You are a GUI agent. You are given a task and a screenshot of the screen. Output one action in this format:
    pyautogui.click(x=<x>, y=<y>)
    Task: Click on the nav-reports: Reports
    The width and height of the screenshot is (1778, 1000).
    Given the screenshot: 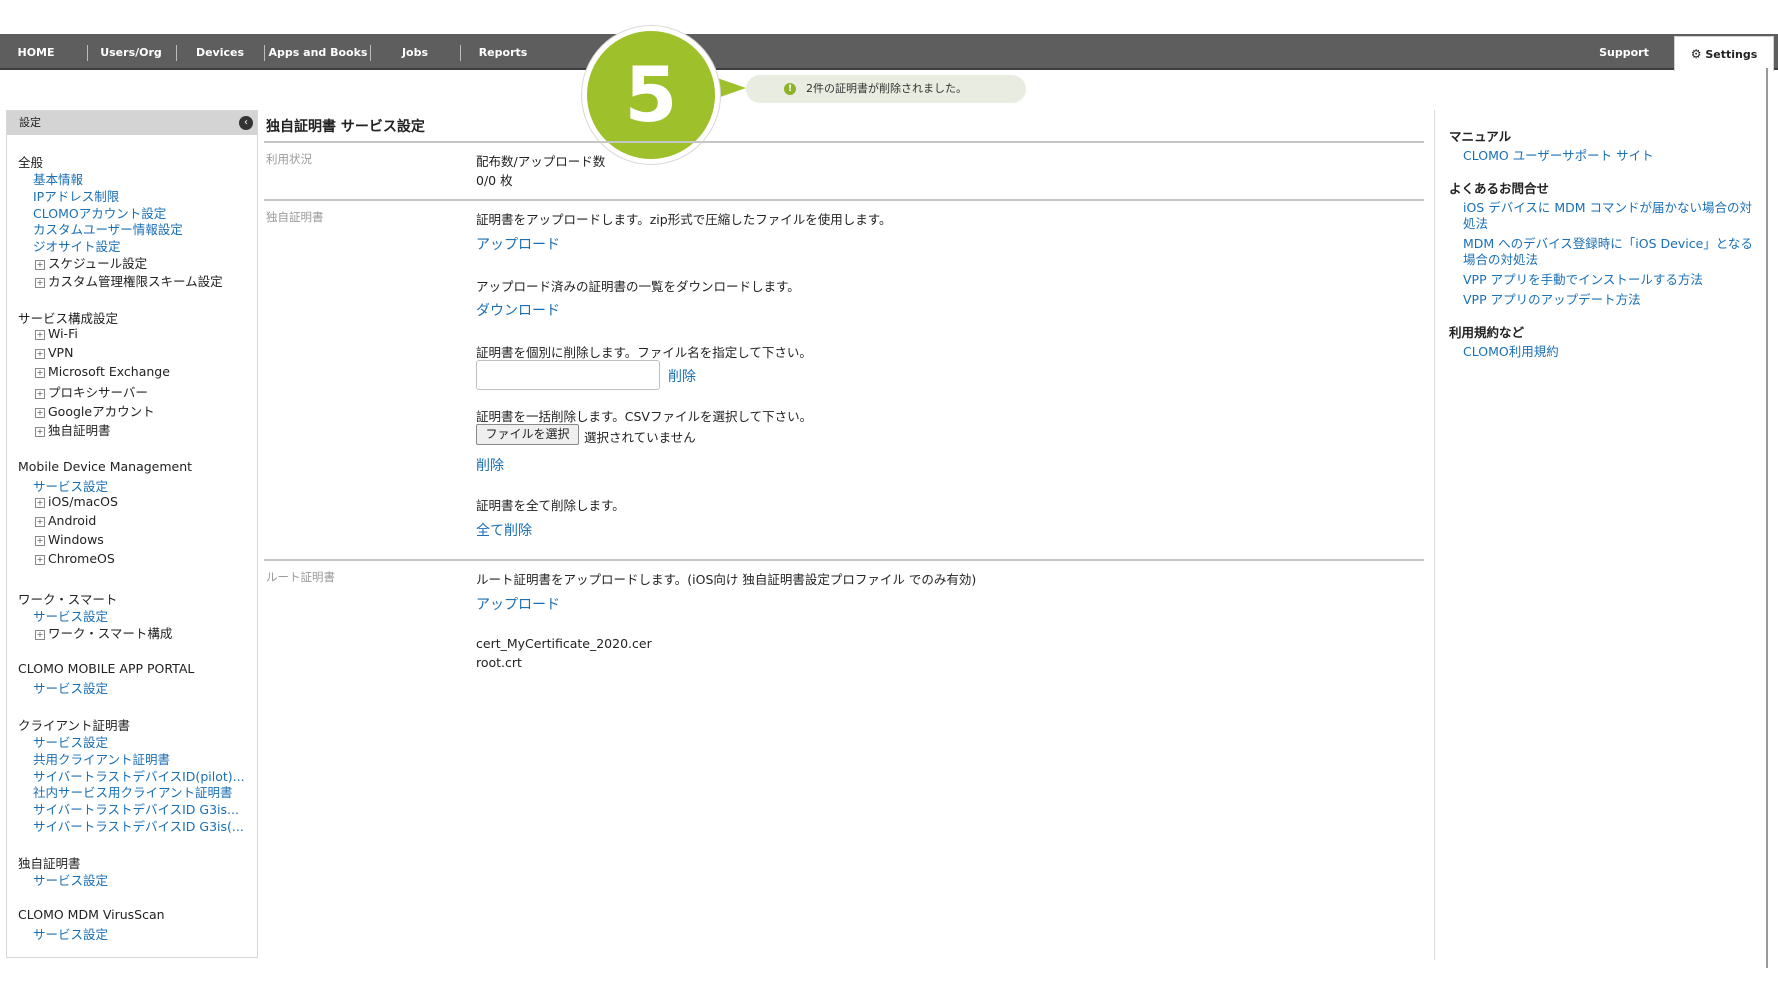 What is the action you would take?
    pyautogui.click(x=503, y=51)
    